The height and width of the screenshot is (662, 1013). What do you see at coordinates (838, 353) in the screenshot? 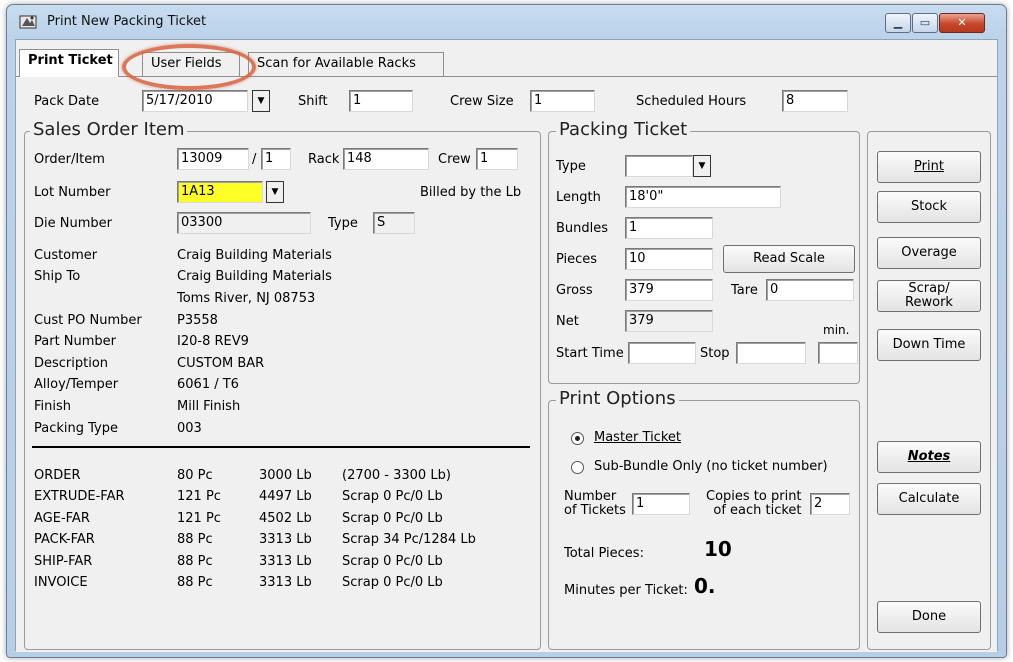
I see `minutes-field` at bounding box center [838, 353].